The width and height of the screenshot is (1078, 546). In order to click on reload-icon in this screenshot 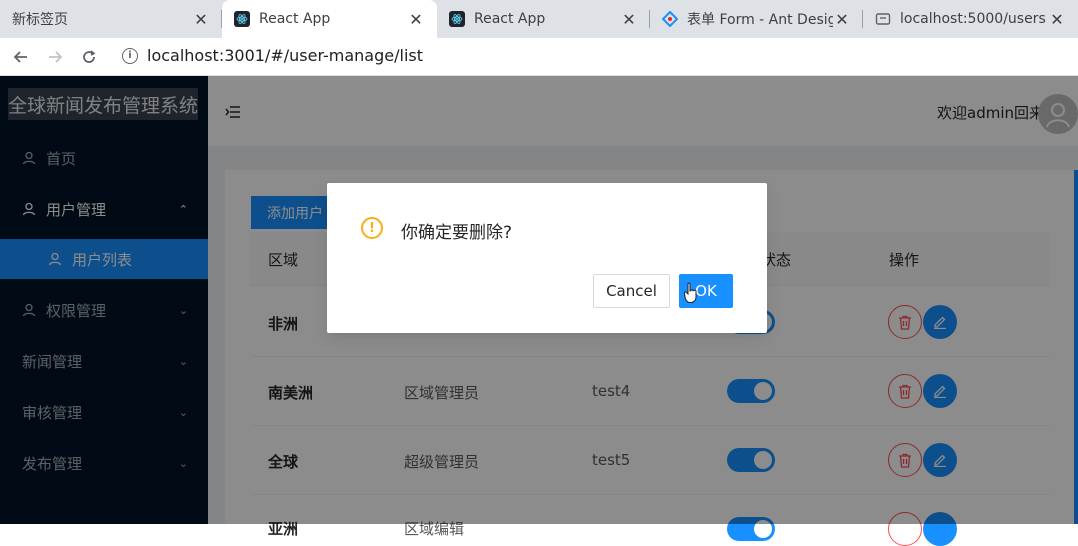, I will do `click(89, 57)`.